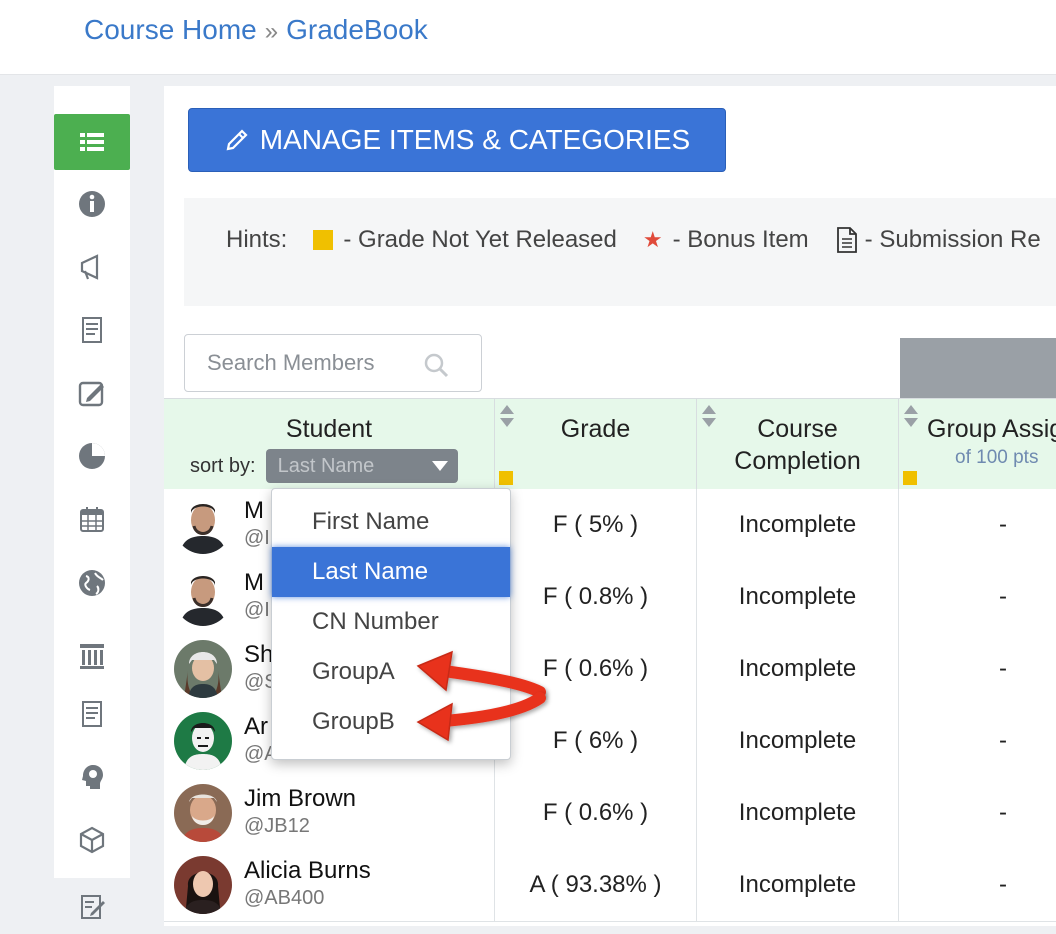 Image resolution: width=1056 pixels, height=934 pixels. I want to click on top-bar: Course Home » GradeBook, so click(528, 37).